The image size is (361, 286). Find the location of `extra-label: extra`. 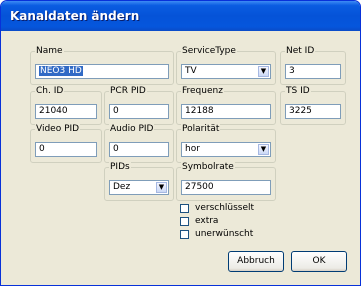

extra-label: extra is located at coordinates (207, 221).